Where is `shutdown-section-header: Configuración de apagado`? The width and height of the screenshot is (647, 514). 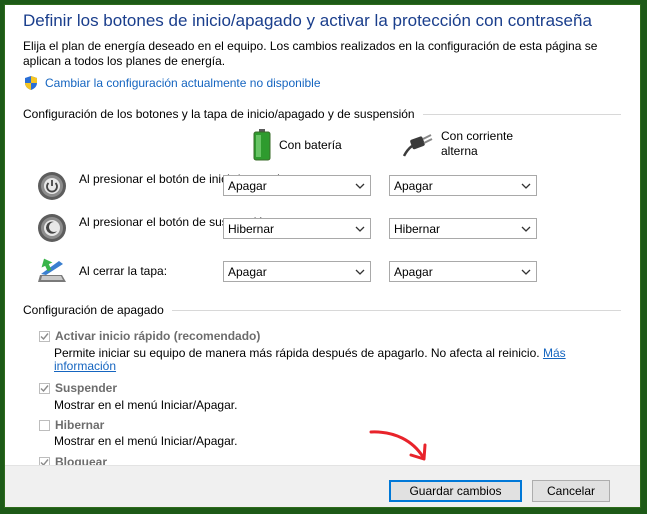 shutdown-section-header: Configuración de apagado is located at coordinates (322, 310).